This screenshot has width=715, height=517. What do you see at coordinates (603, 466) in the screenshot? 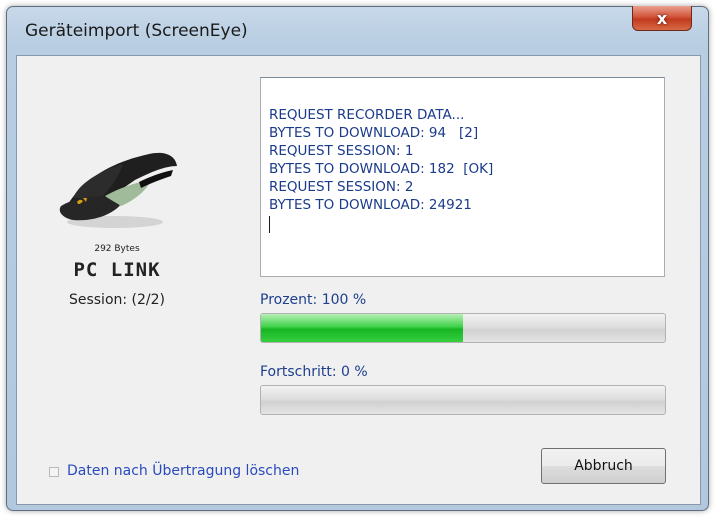
I see `cancel-button: Abbruch` at bounding box center [603, 466].